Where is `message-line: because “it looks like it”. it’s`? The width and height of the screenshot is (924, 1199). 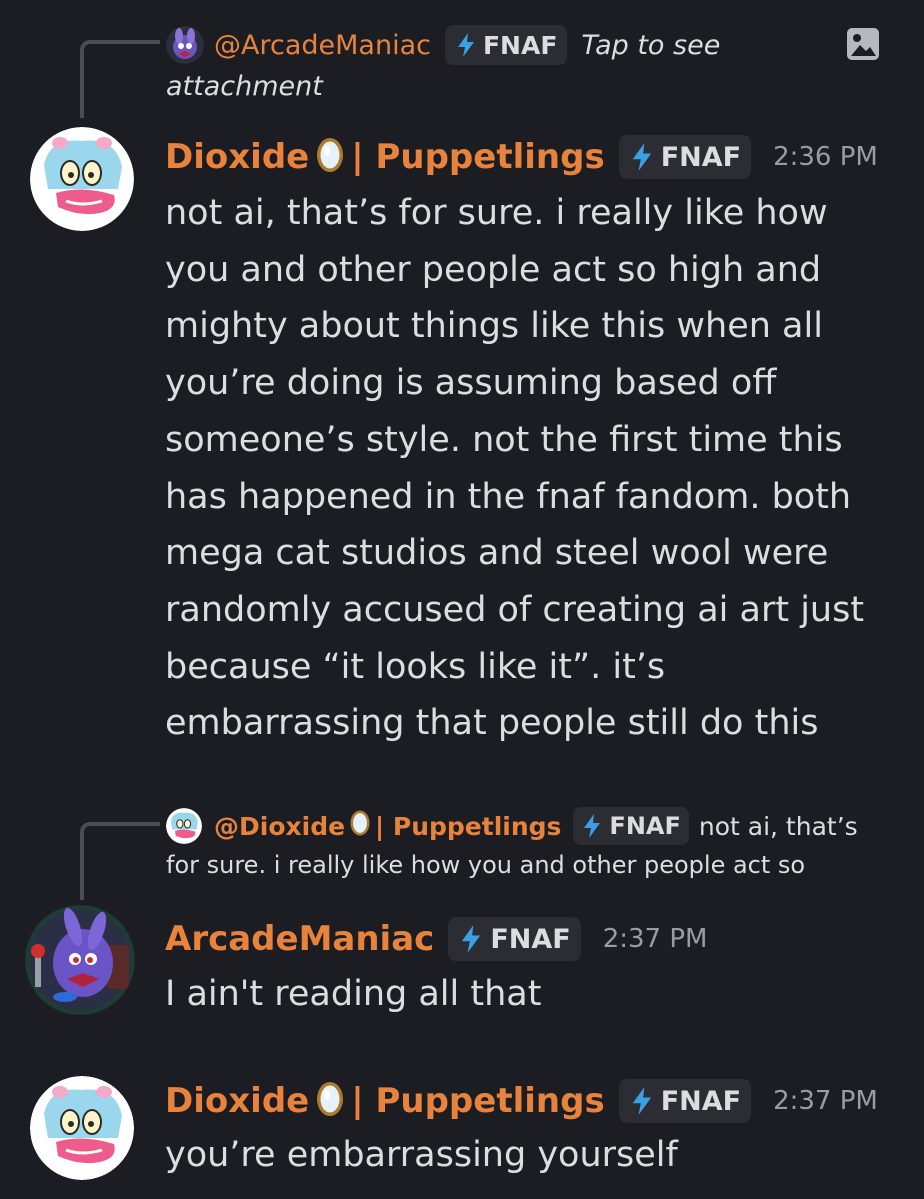 message-line: because “it looks like it”. it’s is located at coordinates (415, 666).